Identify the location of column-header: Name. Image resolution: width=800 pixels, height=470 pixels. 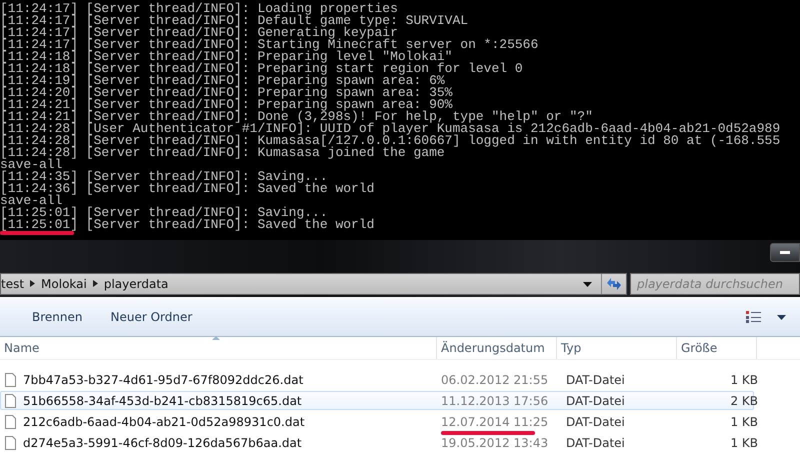
(218, 348).